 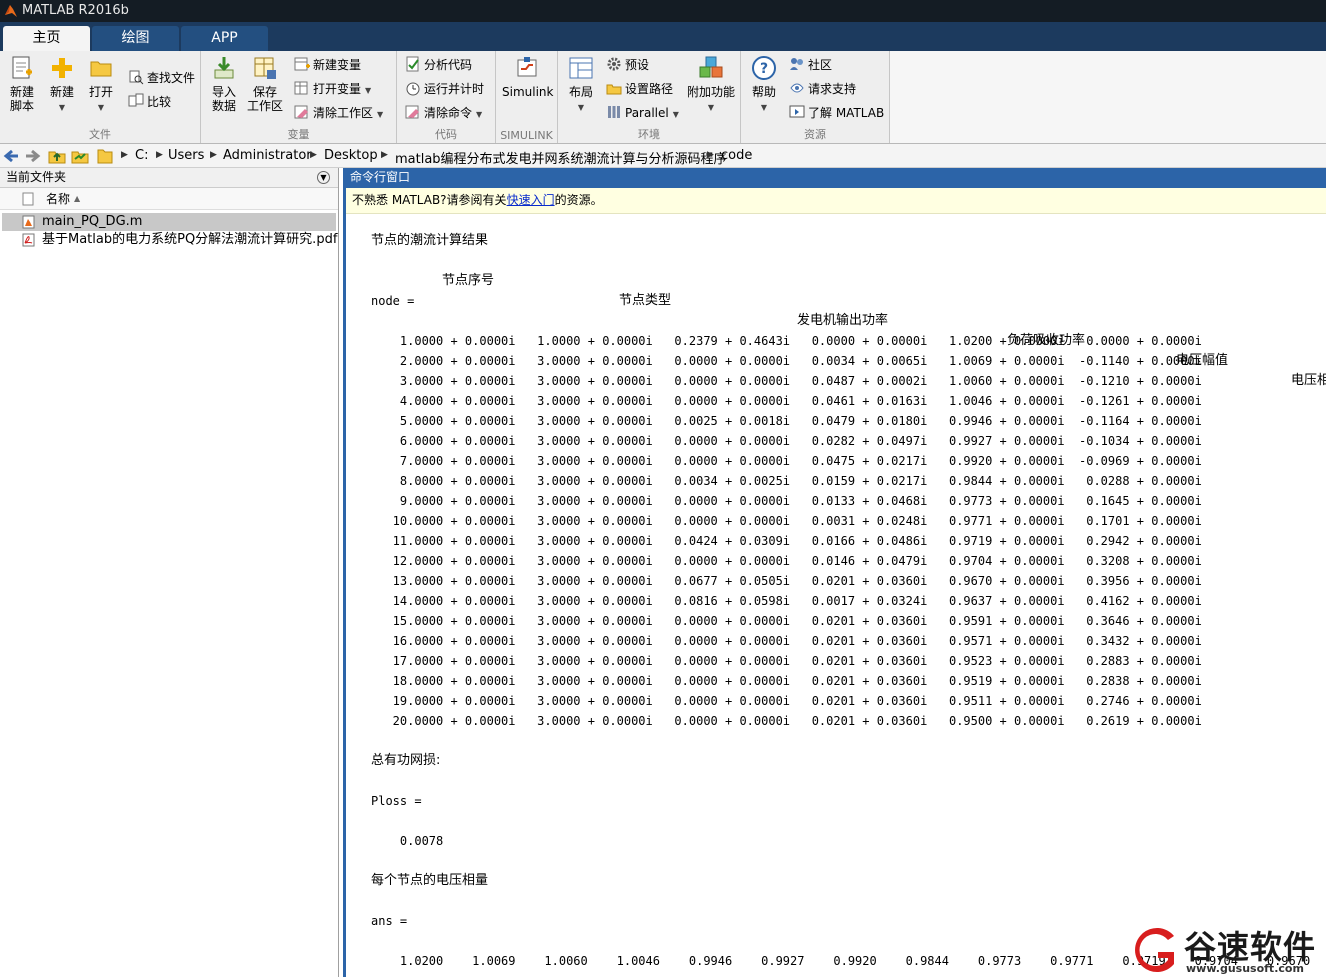 What do you see at coordinates (764, 68) in the screenshot?
I see `help-icon: ?` at bounding box center [764, 68].